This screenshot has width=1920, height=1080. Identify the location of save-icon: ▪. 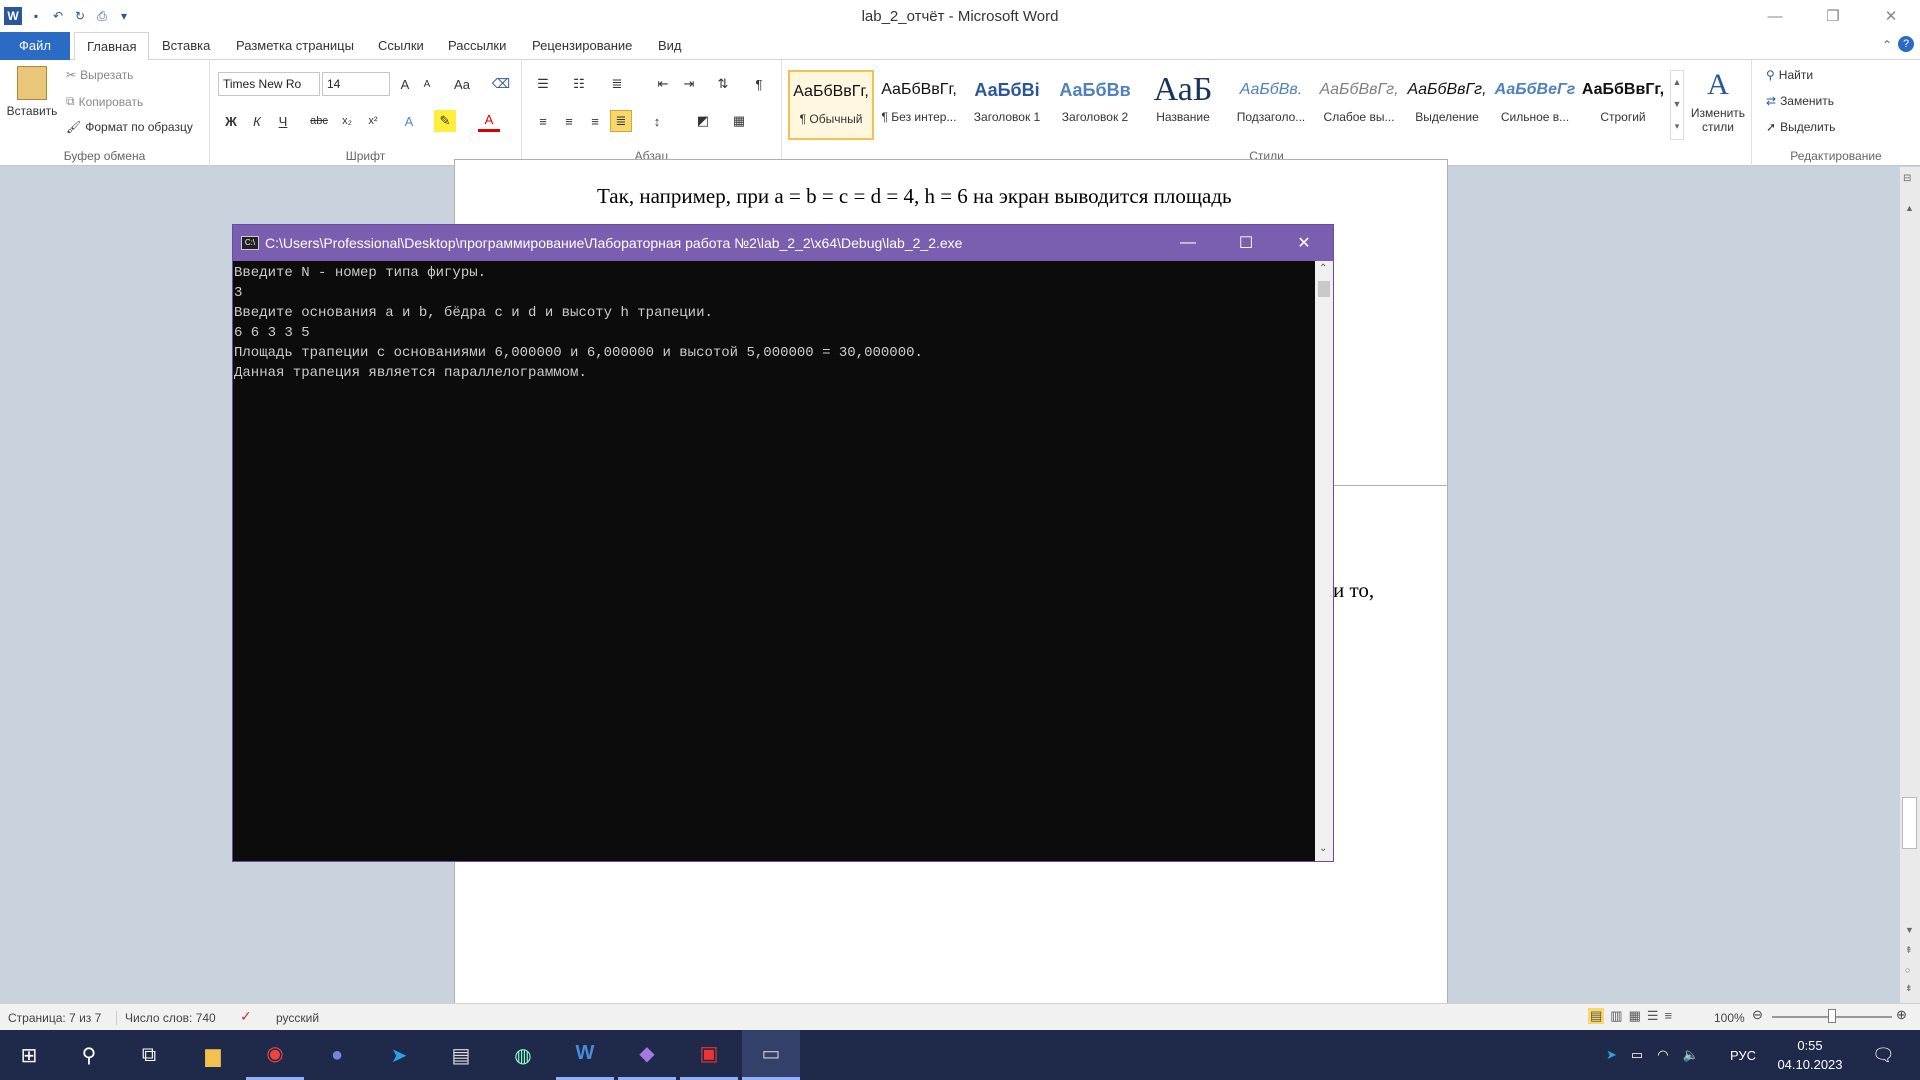
(36, 16).